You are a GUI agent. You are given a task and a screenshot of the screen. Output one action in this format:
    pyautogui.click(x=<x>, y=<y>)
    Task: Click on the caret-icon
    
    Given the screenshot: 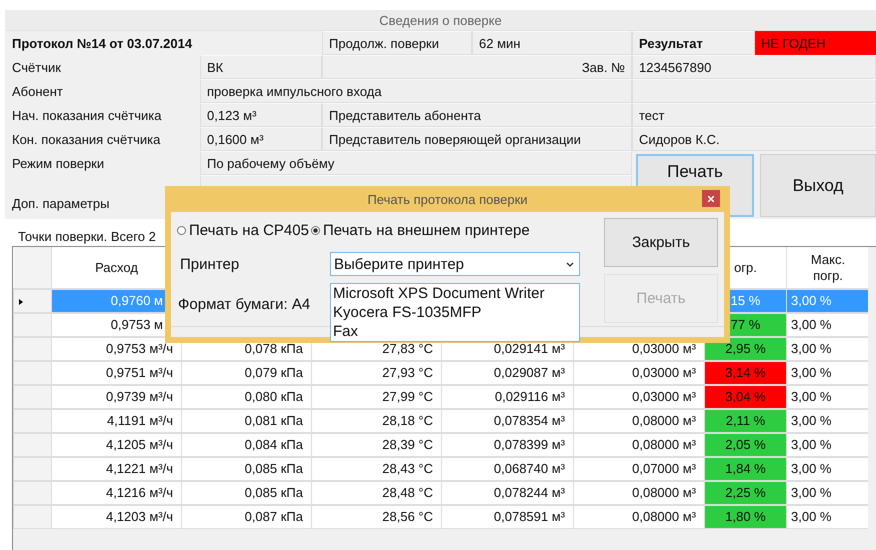 What is the action you would take?
    pyautogui.click(x=570, y=264)
    